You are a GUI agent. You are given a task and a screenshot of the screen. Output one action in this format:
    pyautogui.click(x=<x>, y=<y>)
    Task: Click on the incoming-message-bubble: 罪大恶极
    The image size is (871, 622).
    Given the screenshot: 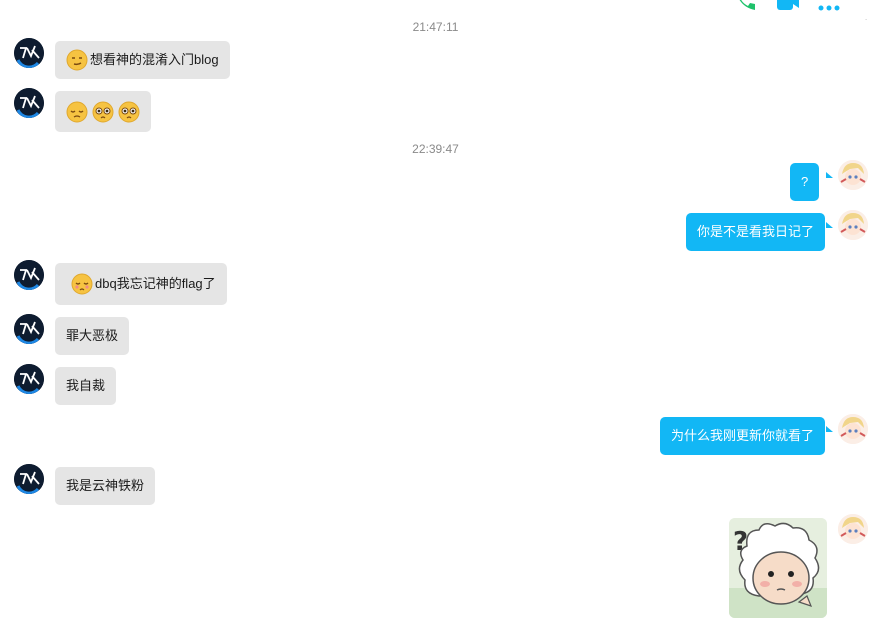 What is the action you would take?
    pyautogui.click(x=92, y=336)
    